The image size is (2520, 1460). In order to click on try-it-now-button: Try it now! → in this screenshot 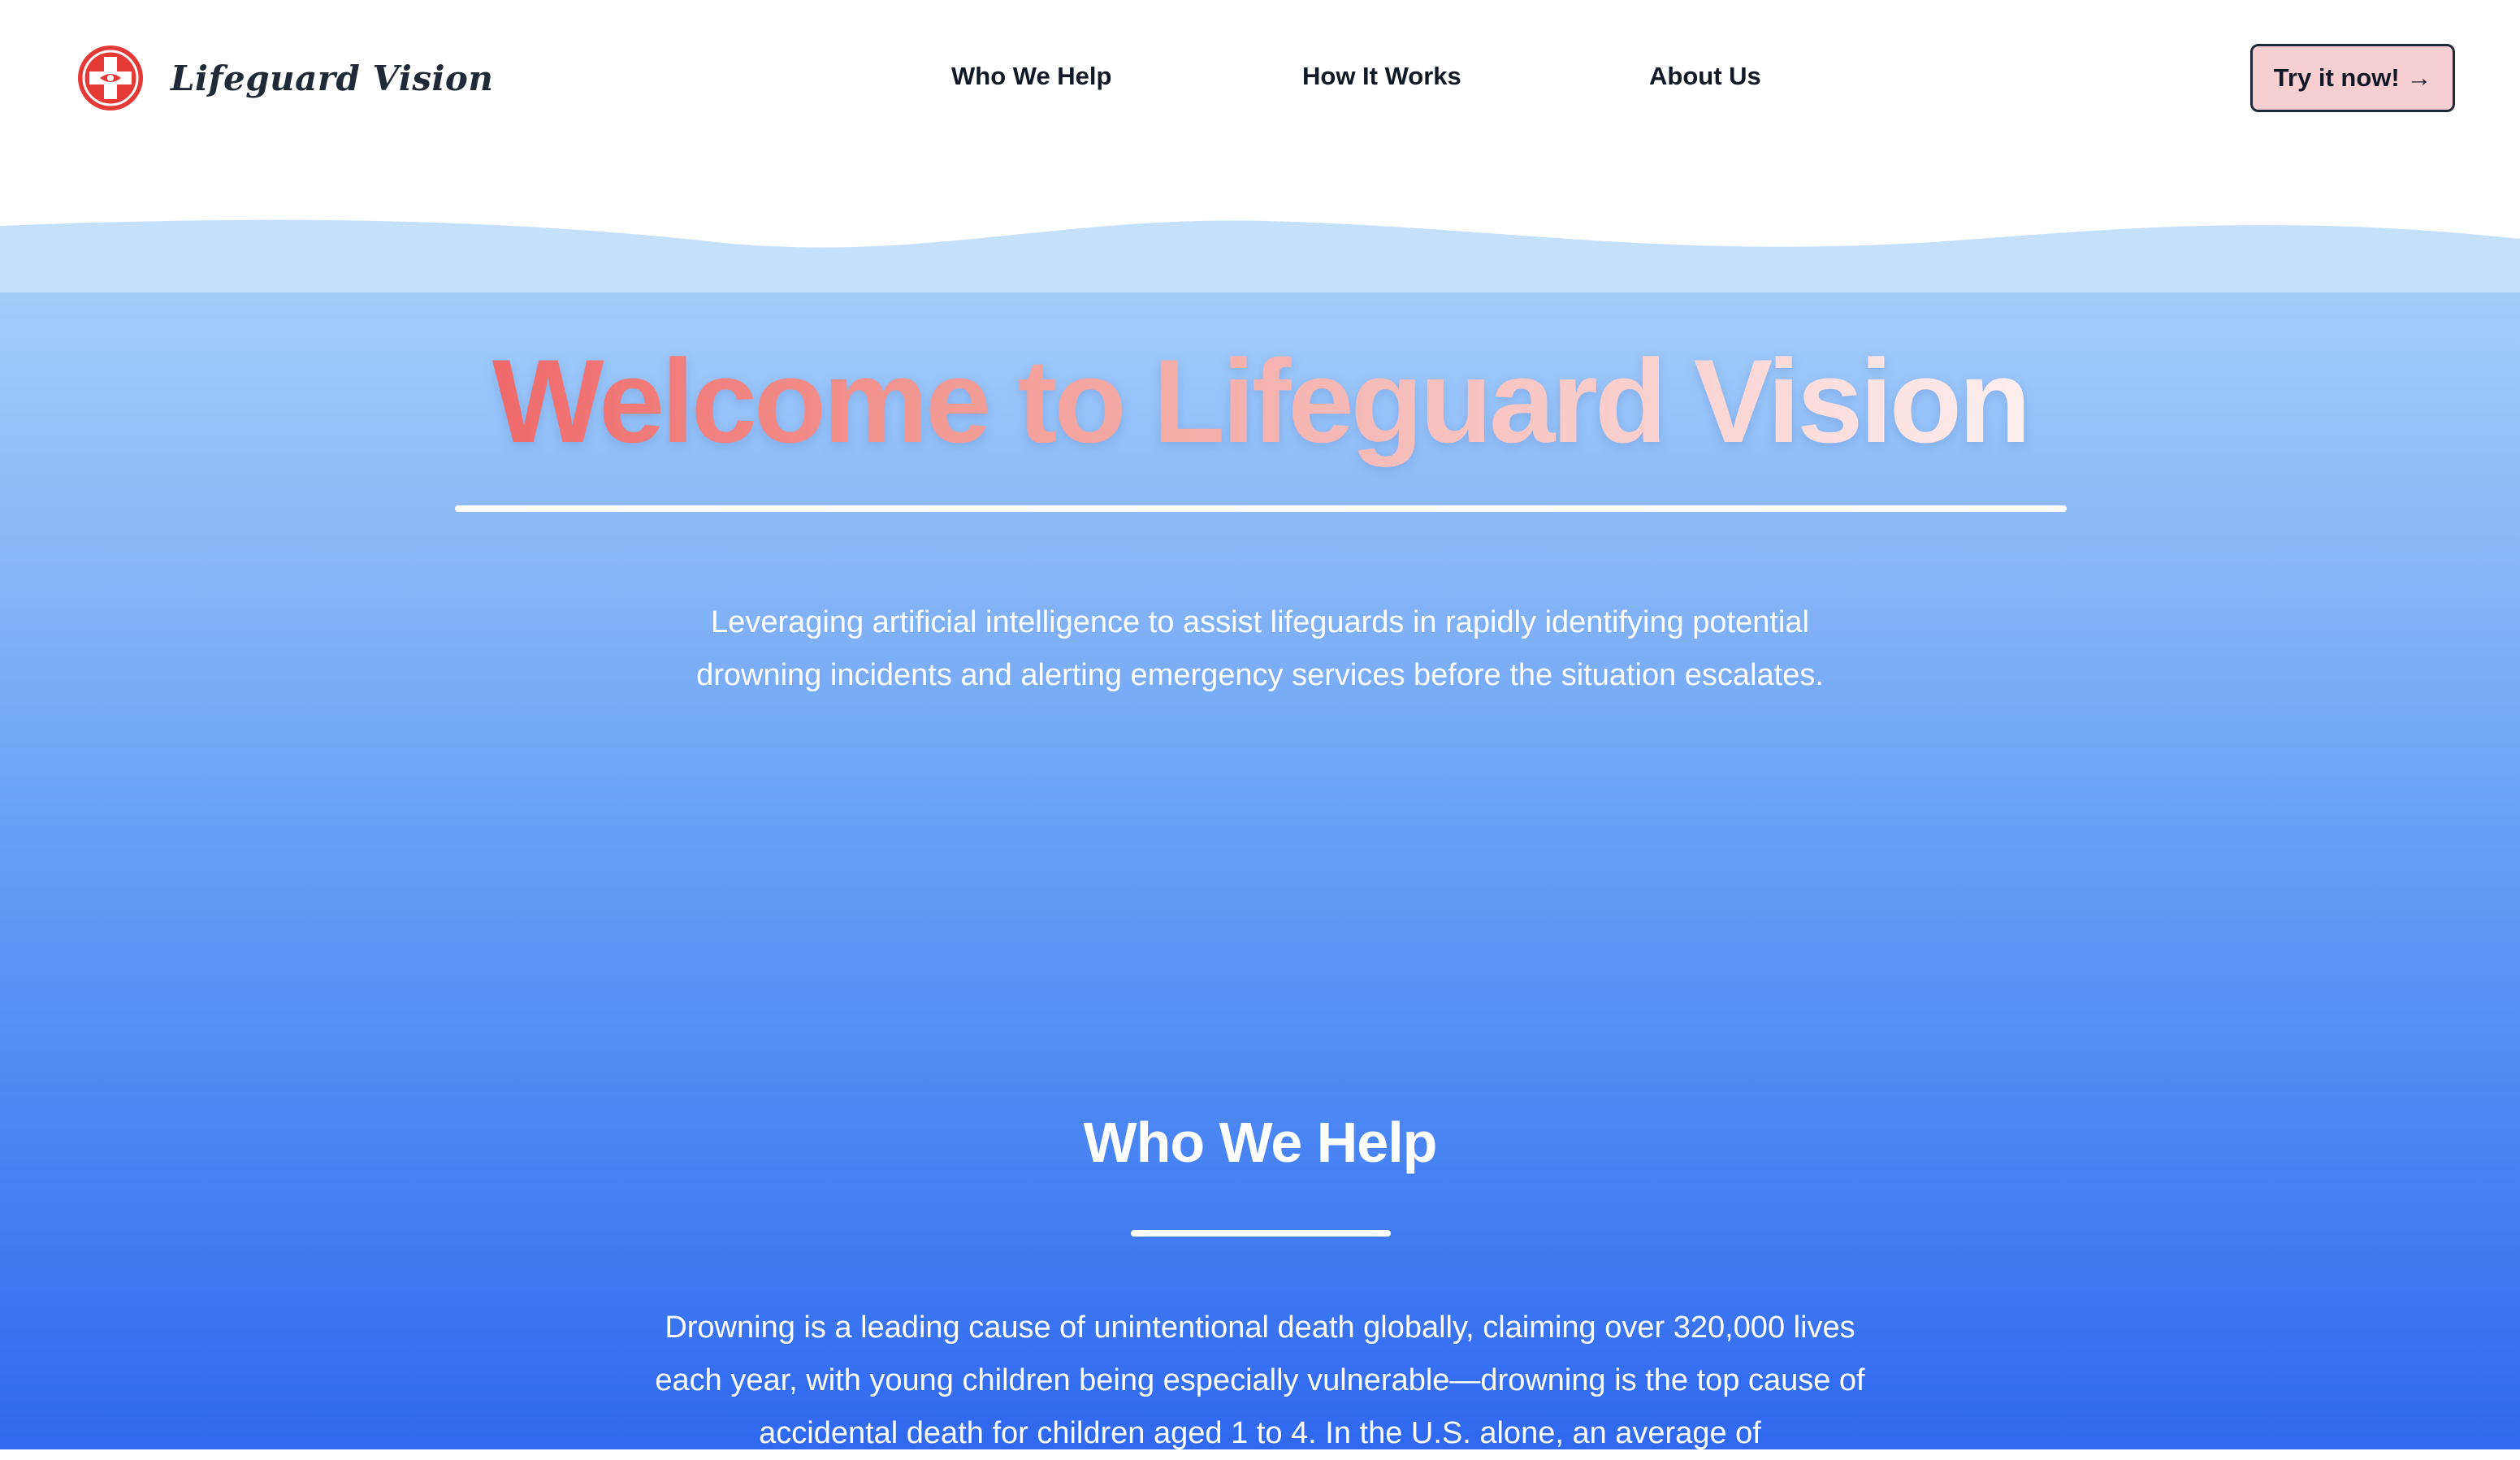, I will do `click(2352, 78)`.